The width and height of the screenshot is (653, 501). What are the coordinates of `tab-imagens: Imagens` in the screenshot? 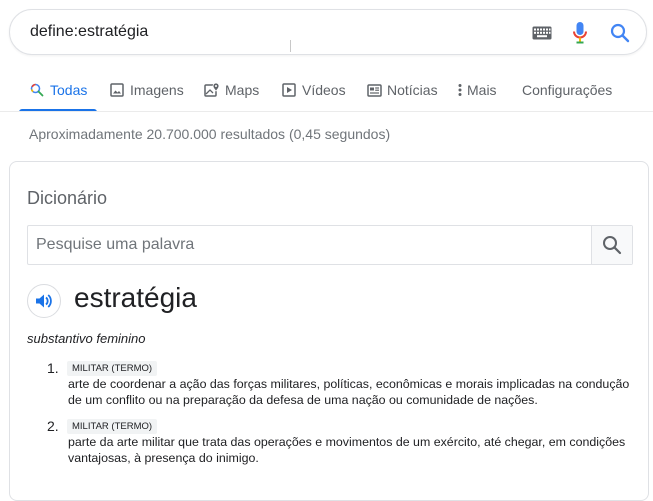 It's located at (146, 90).